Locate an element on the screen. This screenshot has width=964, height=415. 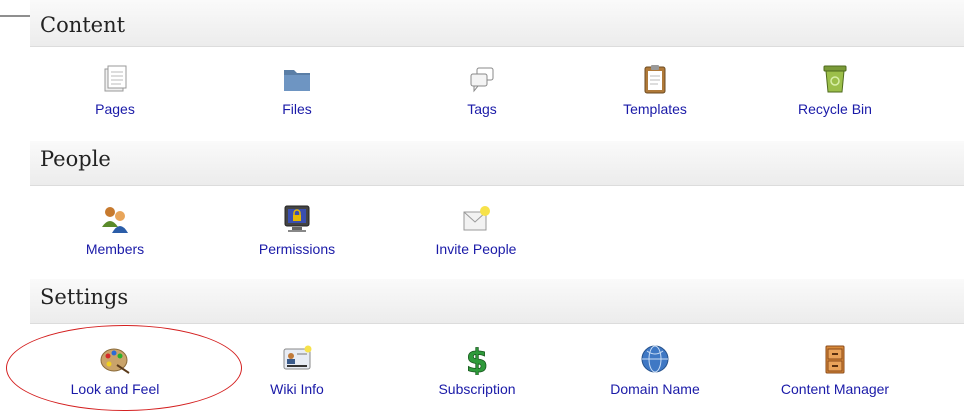
lock-screen-icon is located at coordinates (297, 218).